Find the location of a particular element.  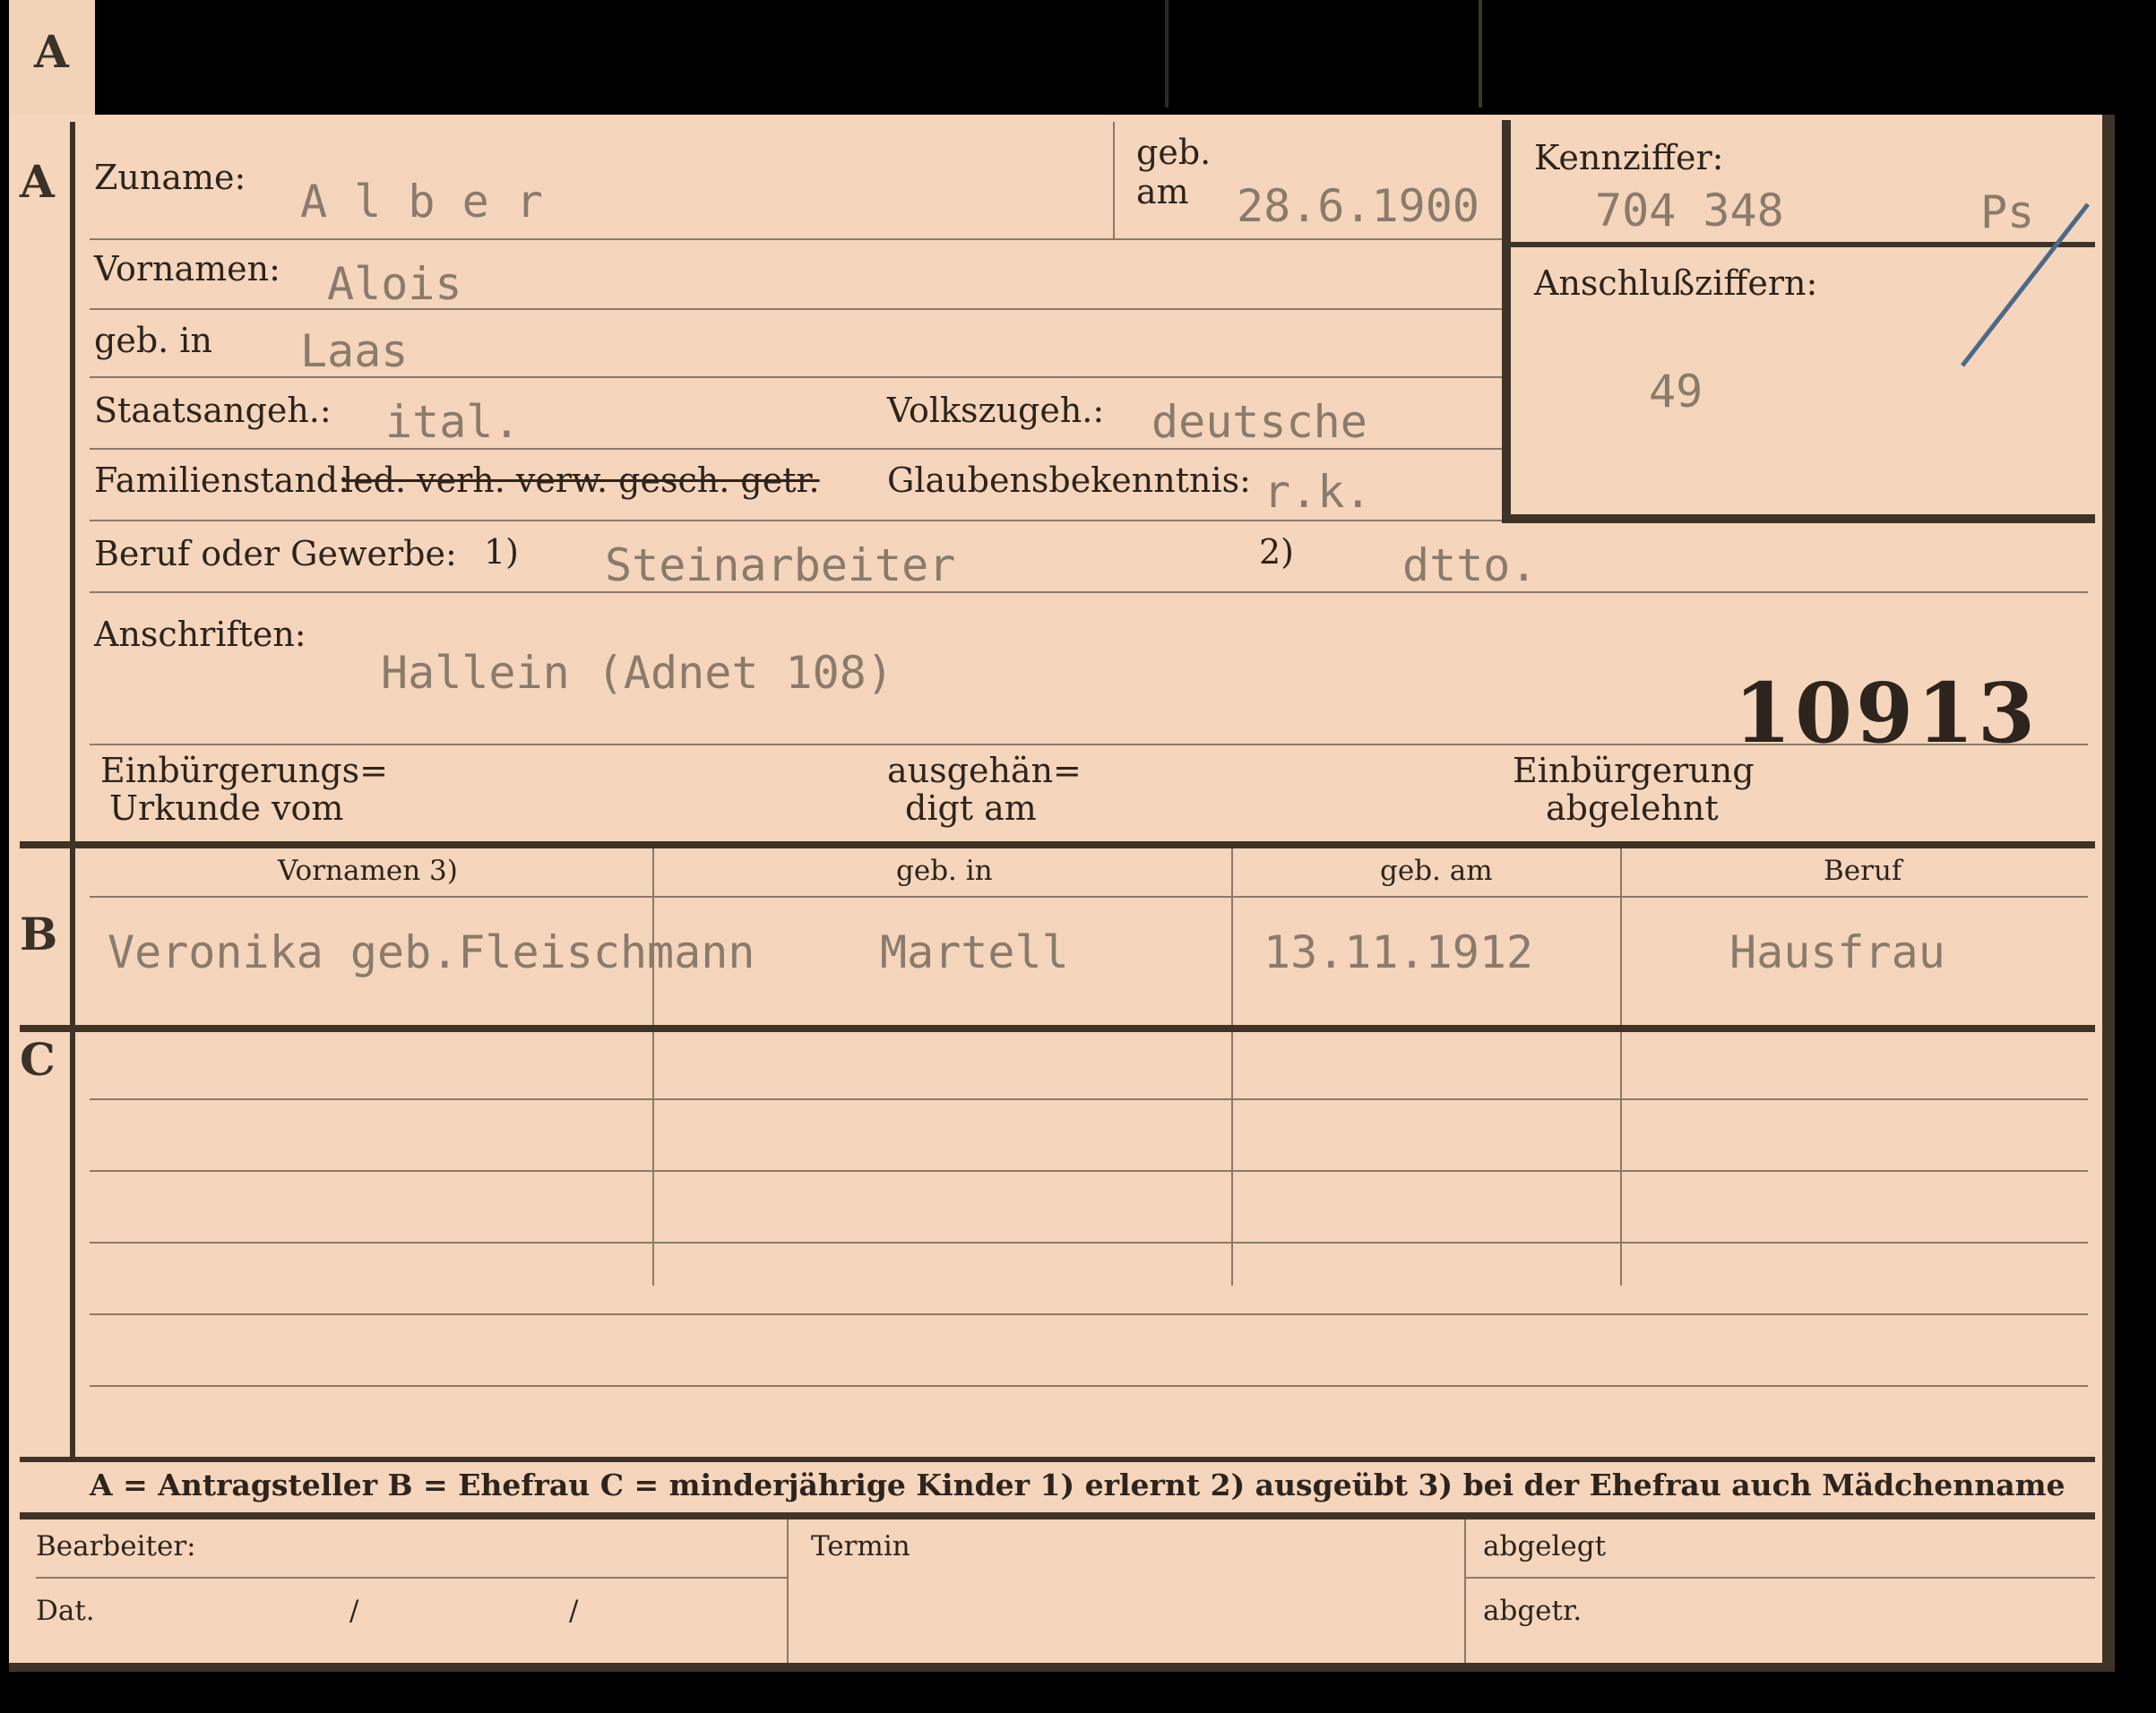

kennziffer-value: 704 348 is located at coordinates (1689, 211).